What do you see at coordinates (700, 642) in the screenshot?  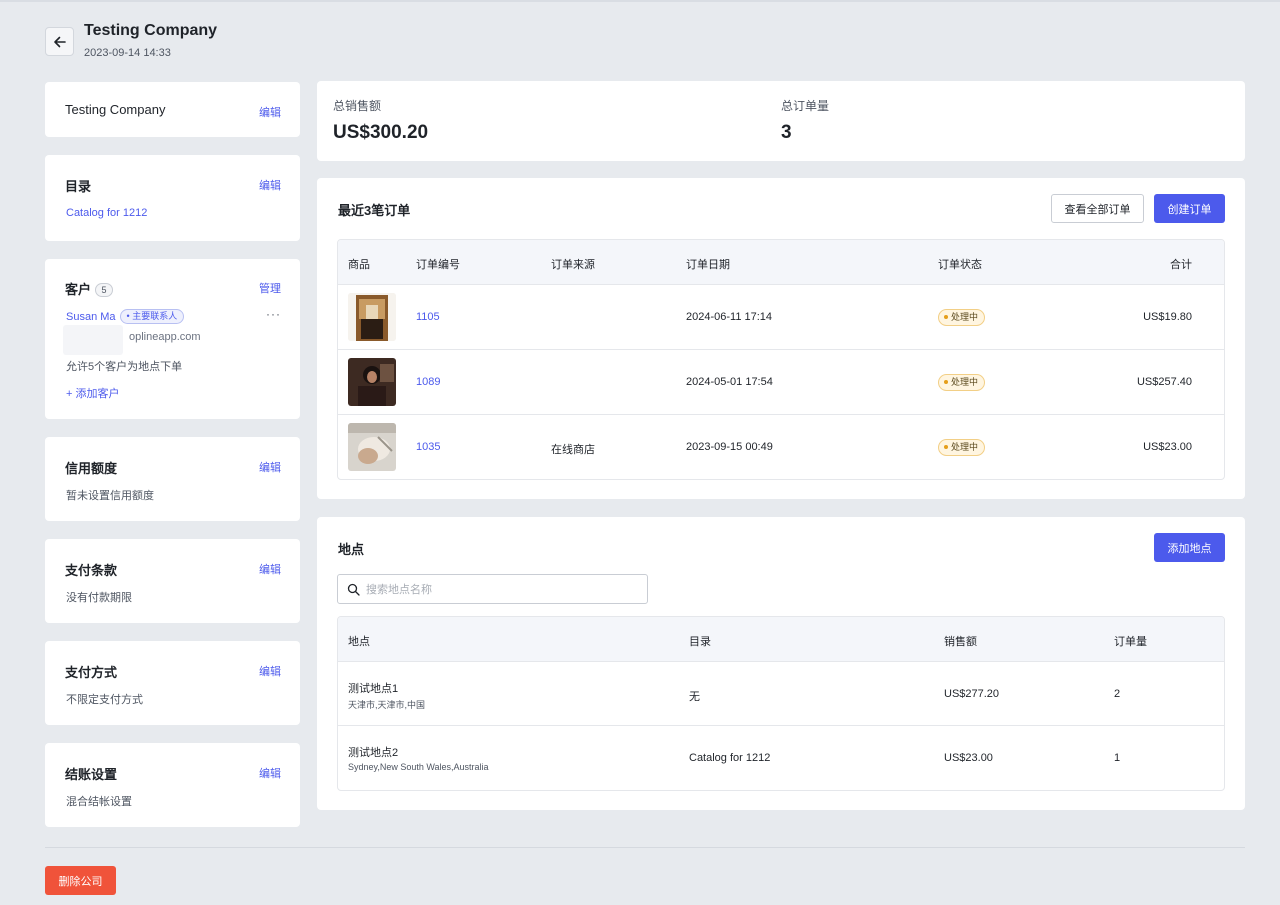 I see `col-catalog: 目录` at bounding box center [700, 642].